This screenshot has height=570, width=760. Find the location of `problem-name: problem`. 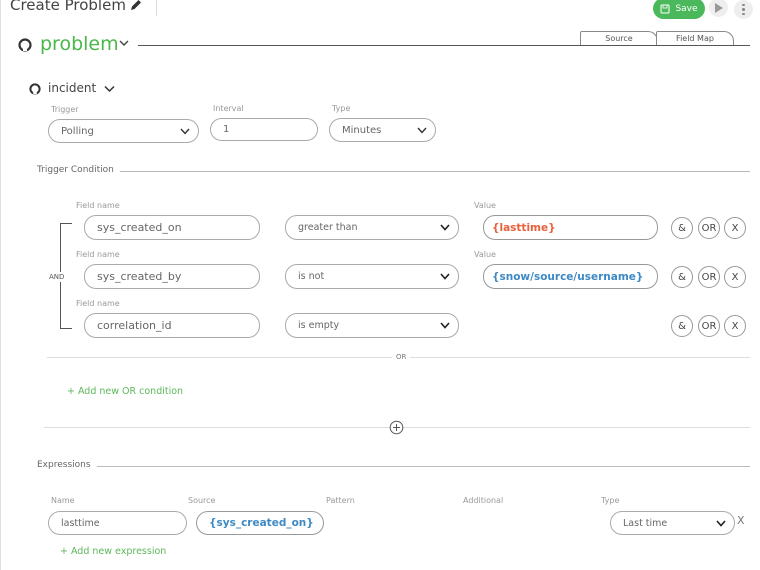

problem-name: problem is located at coordinates (79, 44).